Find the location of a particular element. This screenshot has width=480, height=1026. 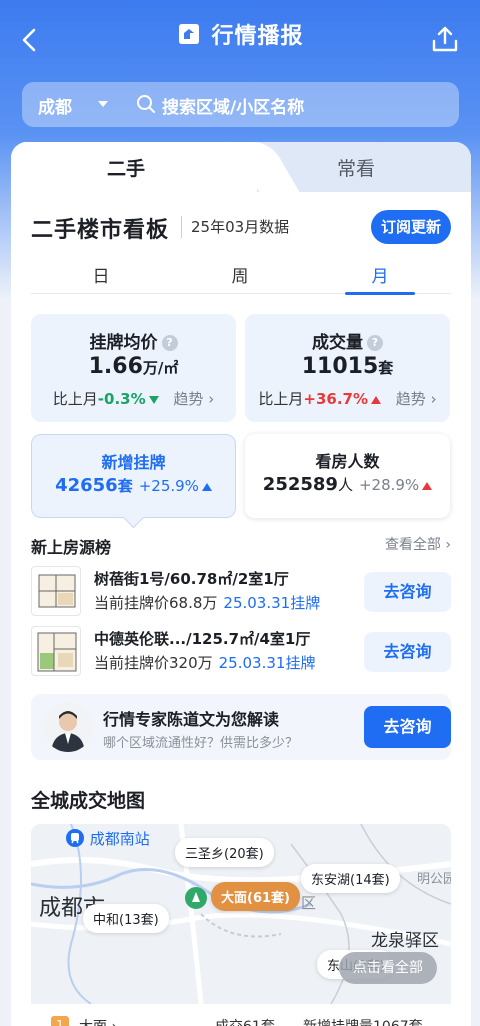

tab-week: 周 is located at coordinates (240, 274).